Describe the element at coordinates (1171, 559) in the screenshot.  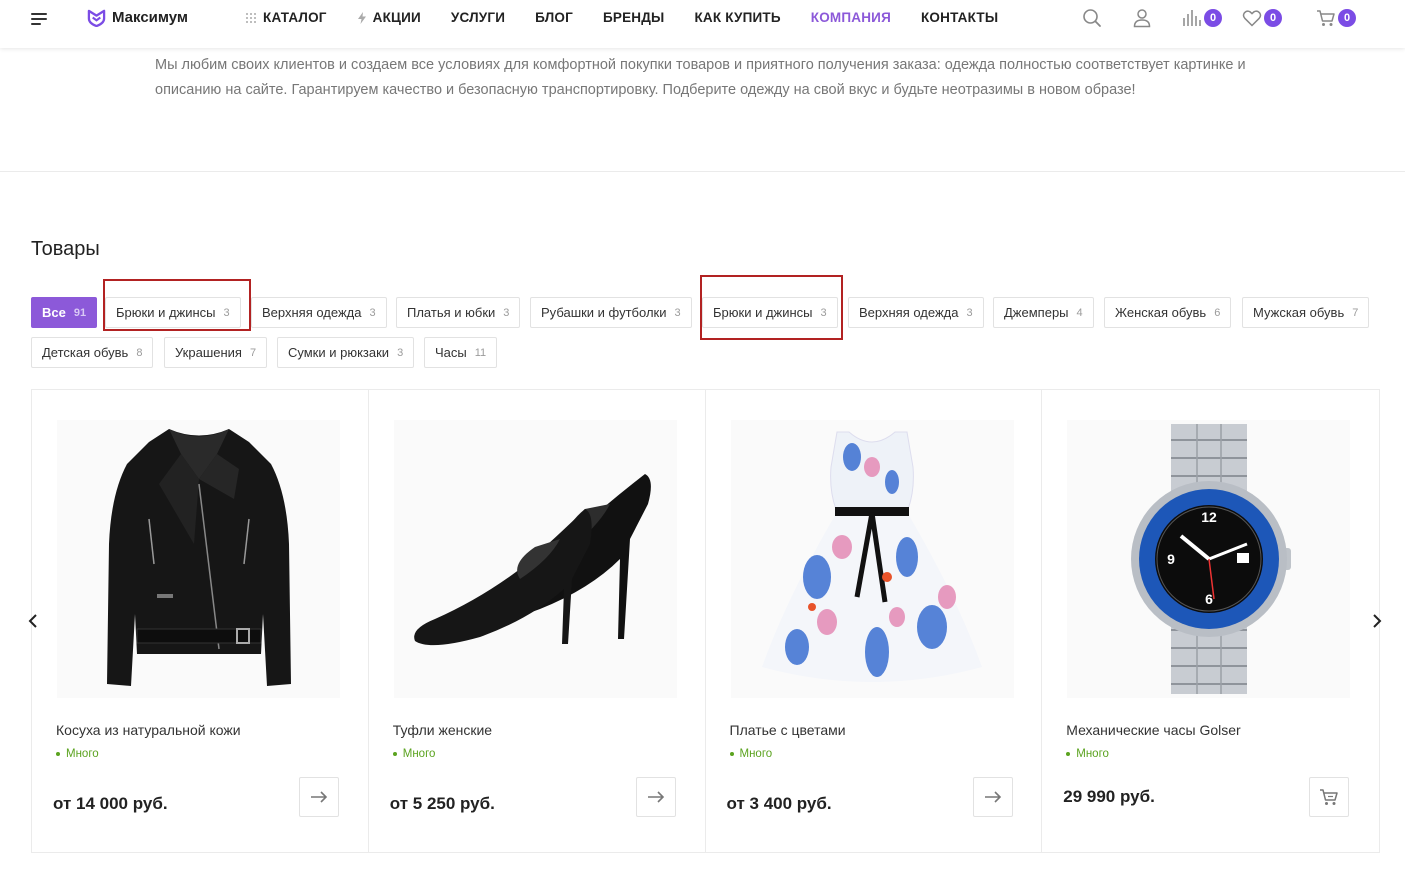
I see `svg-text: 9` at that location.